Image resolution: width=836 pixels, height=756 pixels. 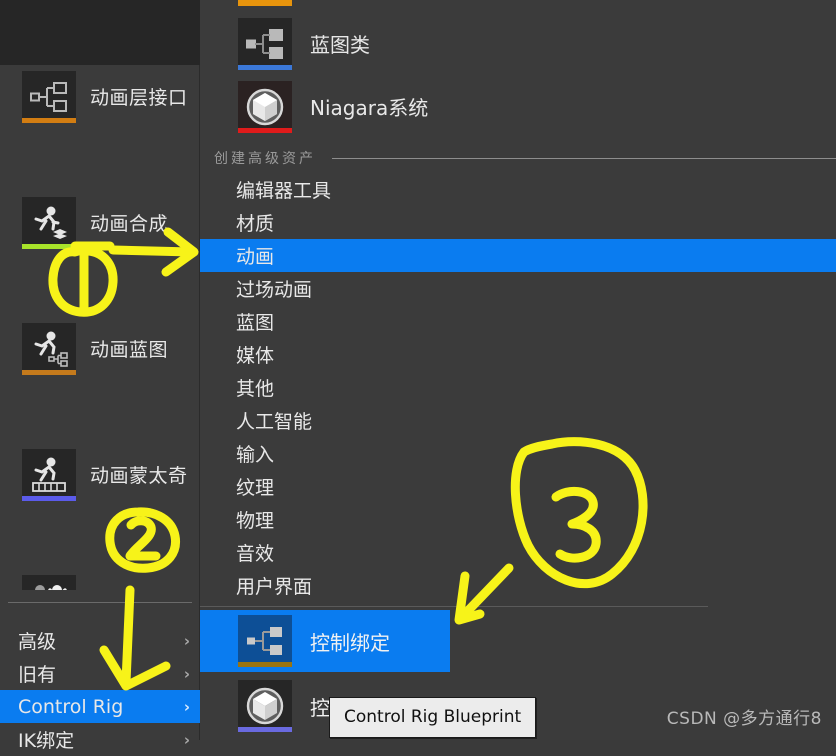 I want to click on menu-item-label: 输入, so click(x=255, y=455).